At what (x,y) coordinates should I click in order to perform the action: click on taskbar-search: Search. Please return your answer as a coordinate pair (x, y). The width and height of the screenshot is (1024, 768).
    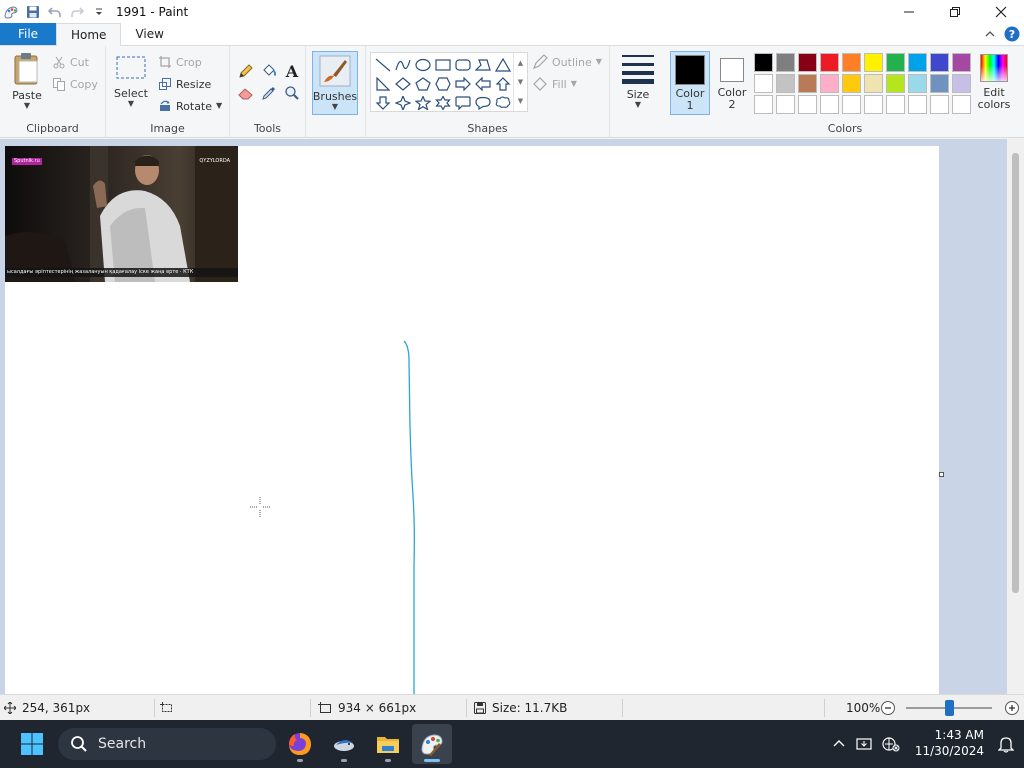
    Looking at the image, I should click on (167, 744).